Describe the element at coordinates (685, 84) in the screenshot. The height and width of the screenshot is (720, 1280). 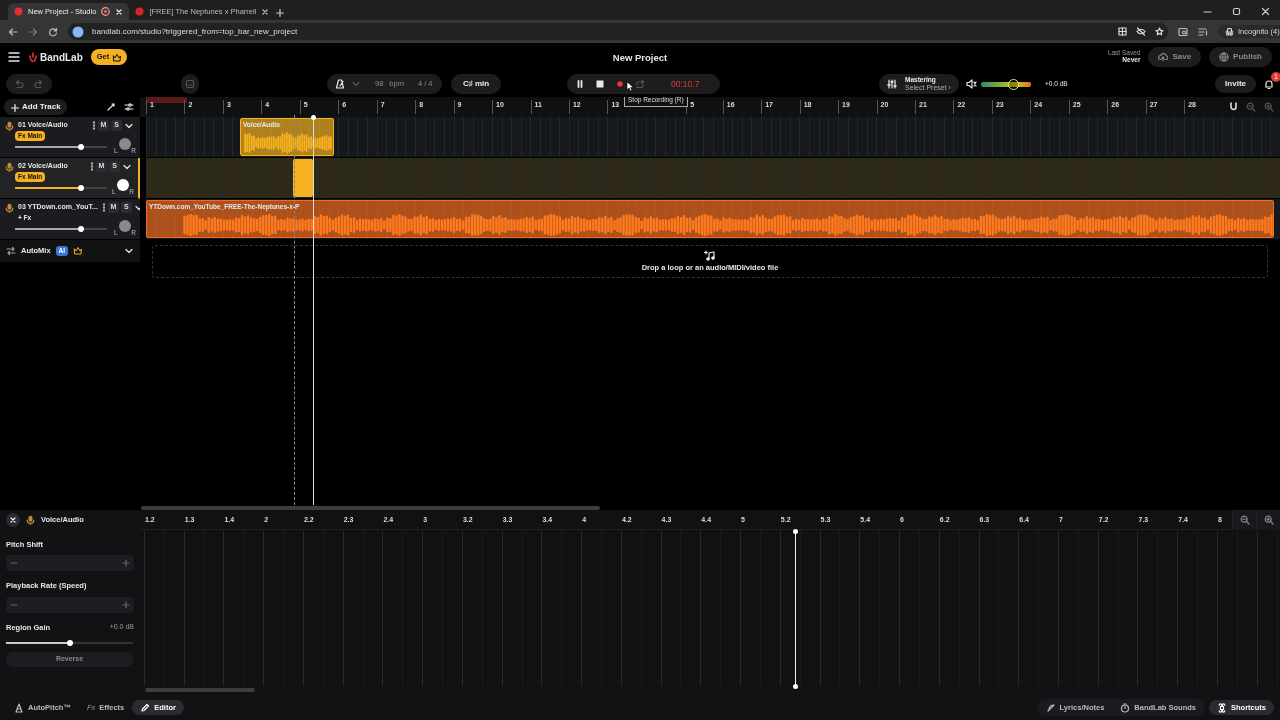
I see `time-display: 00:10.7` at that location.